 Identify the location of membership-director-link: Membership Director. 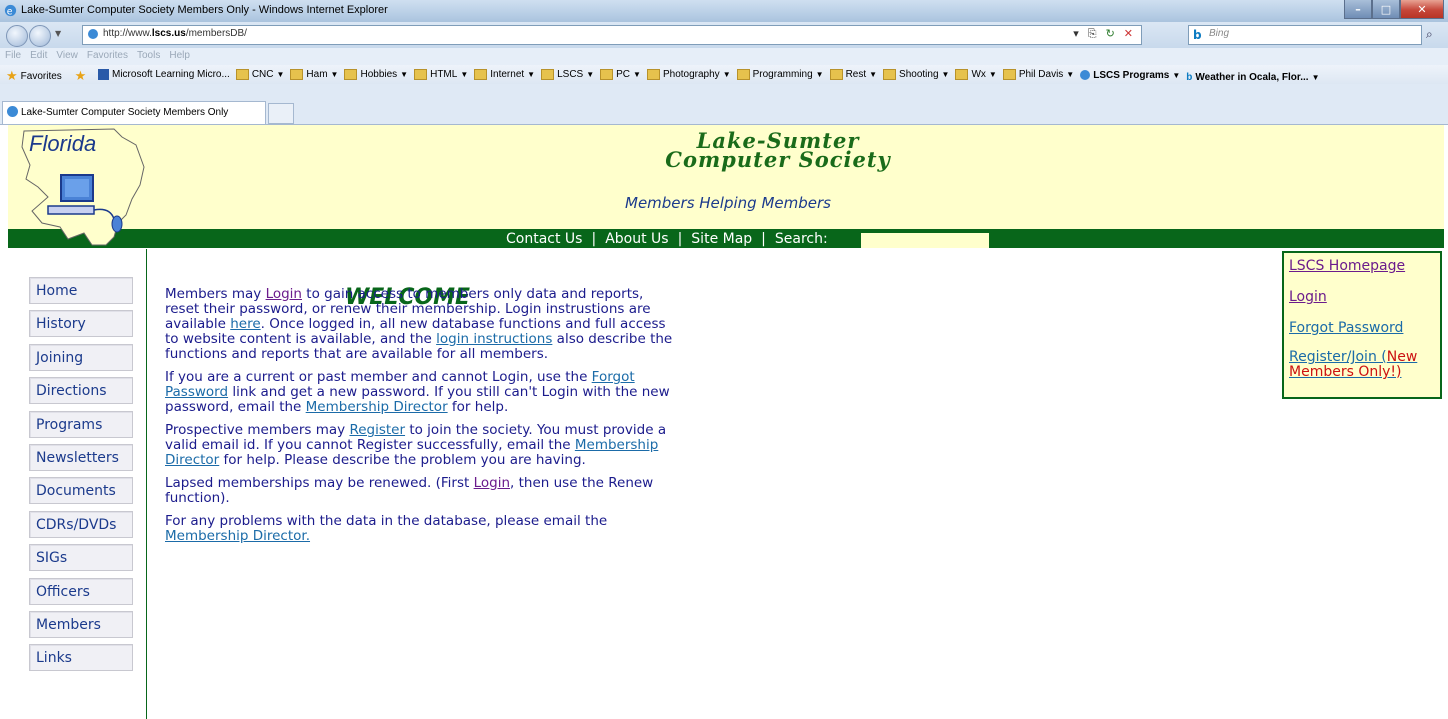
(377, 407).